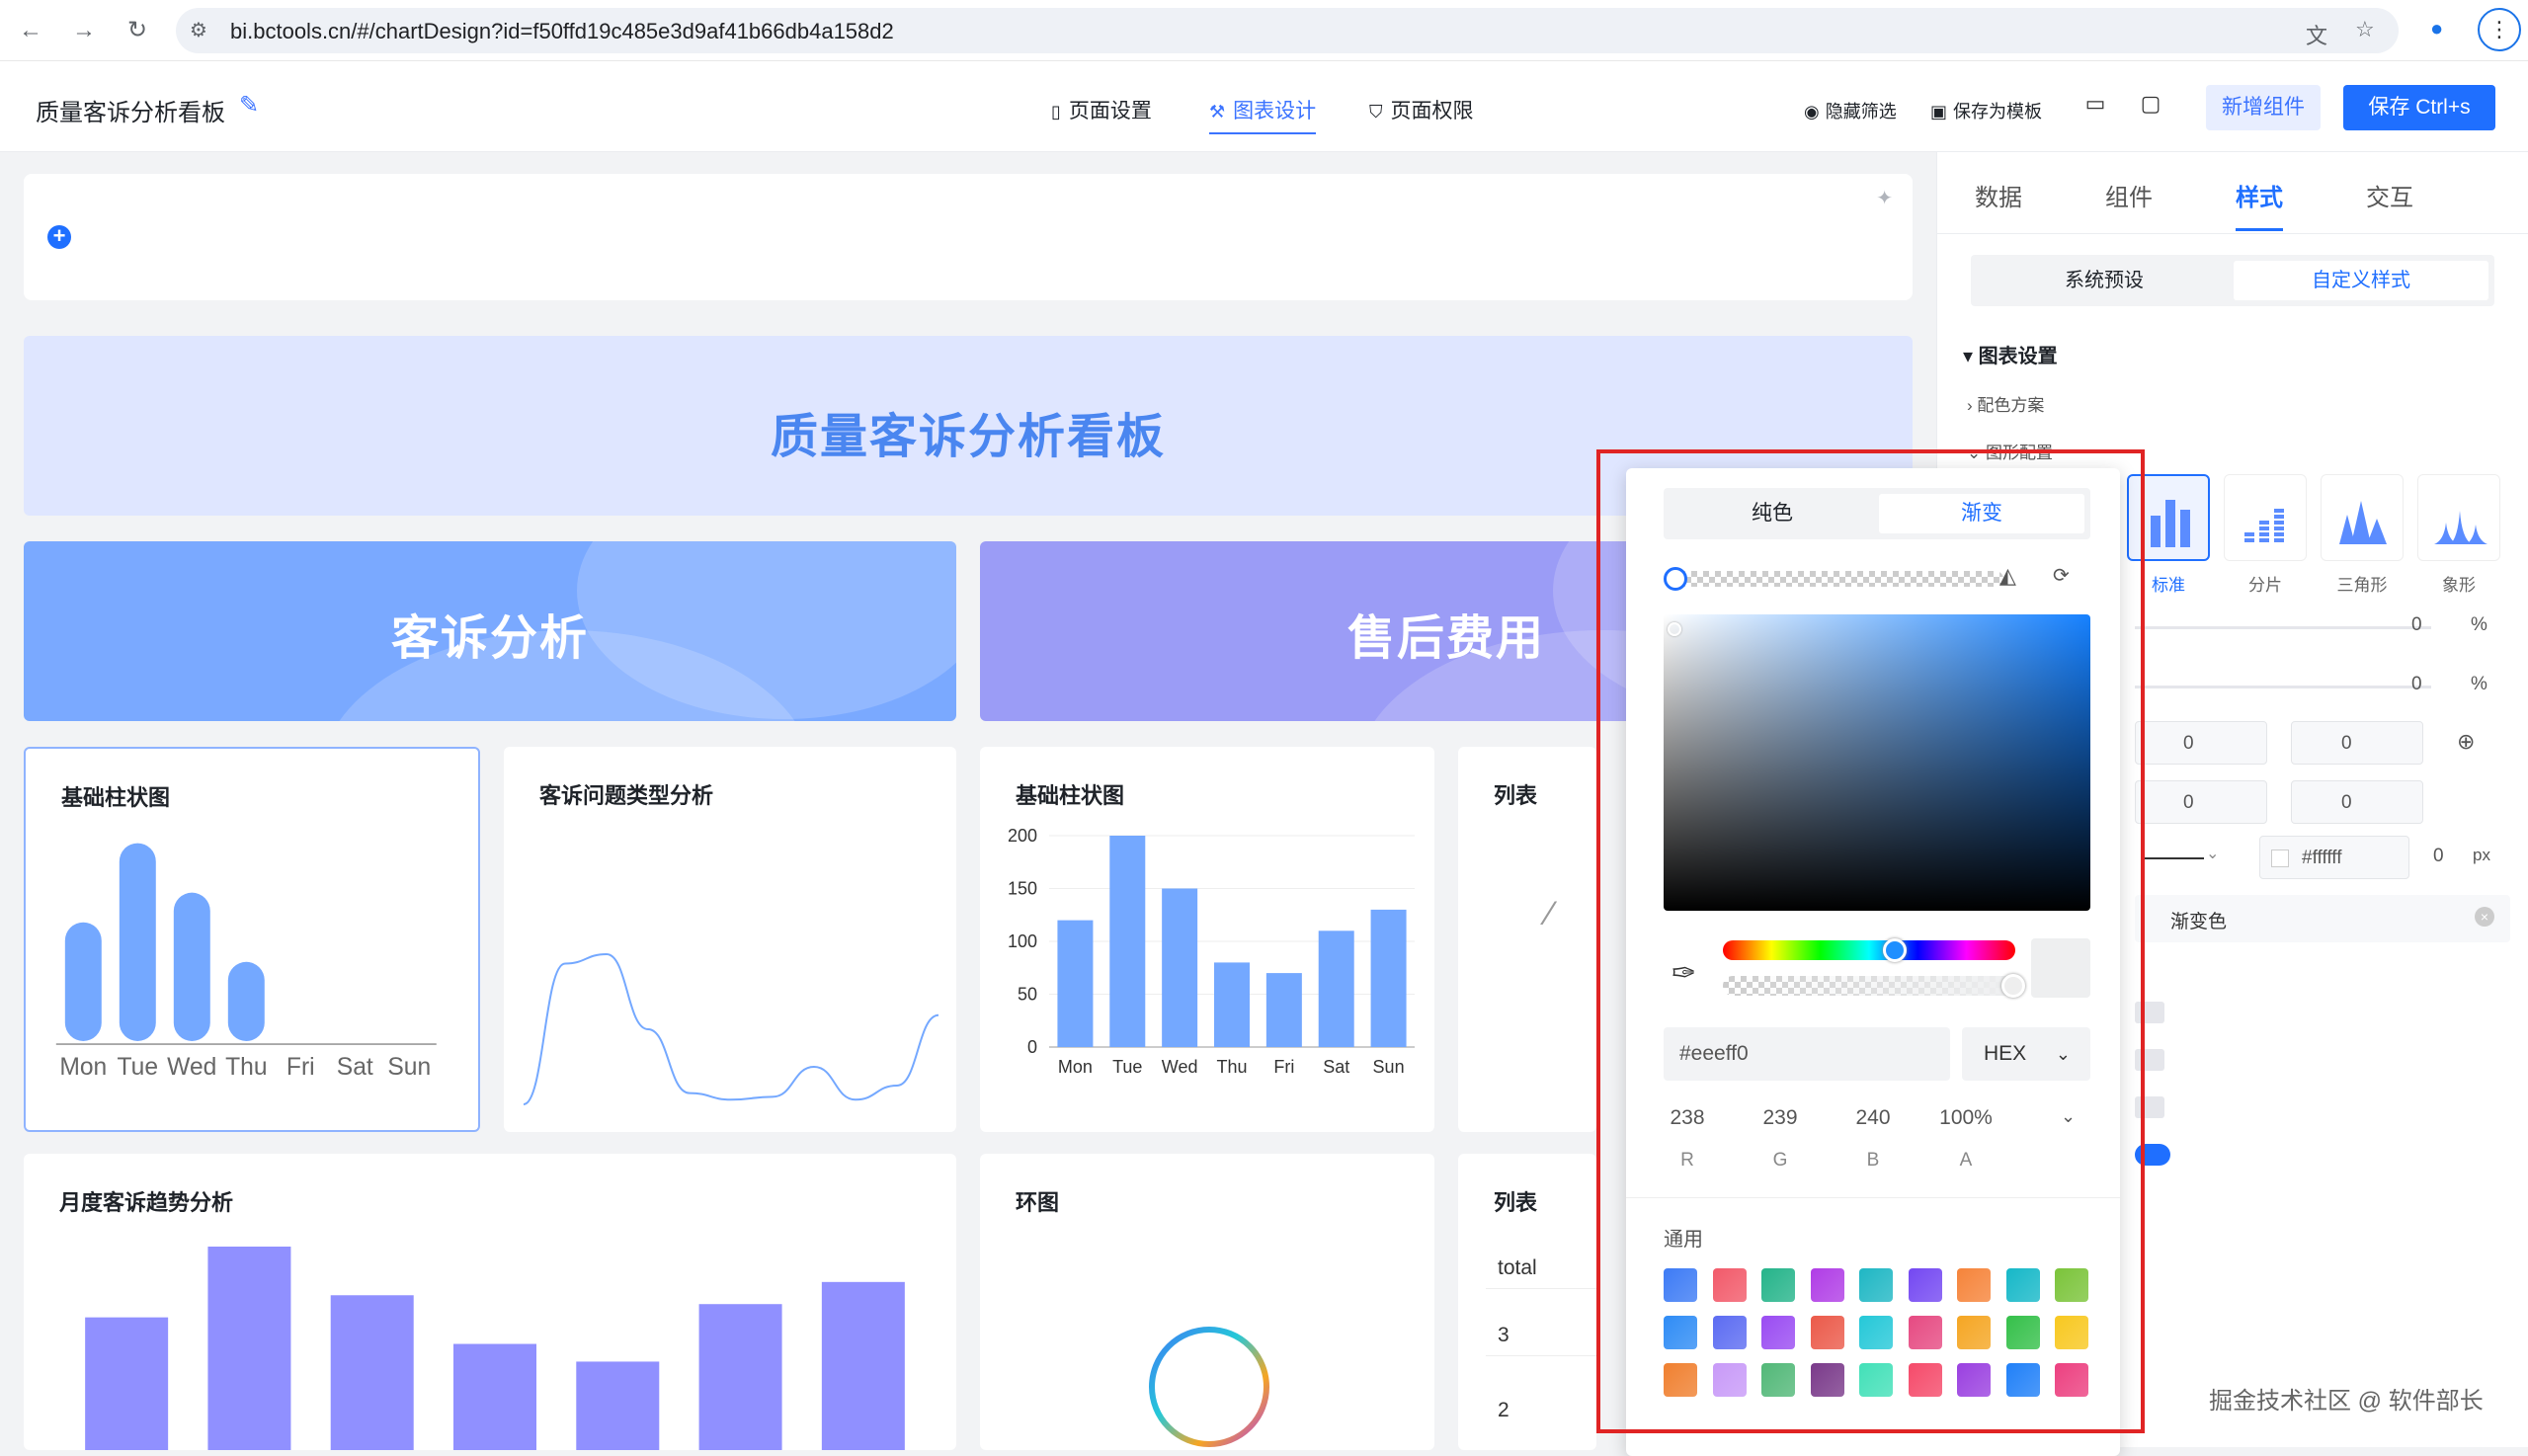  What do you see at coordinates (2363, 522) in the screenshot?
I see `triangle-bars-icon` at bounding box center [2363, 522].